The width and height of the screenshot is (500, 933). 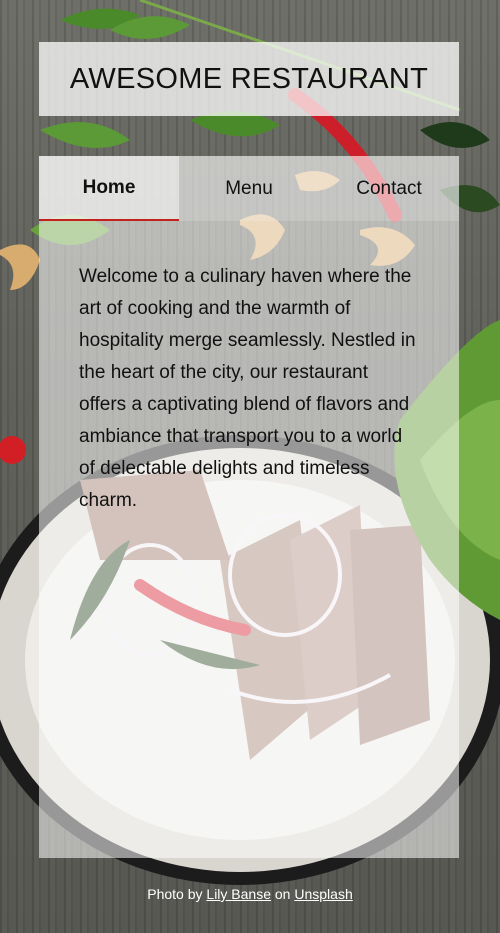 What do you see at coordinates (323, 894) in the screenshot?
I see `unsplash-link: Unsplash` at bounding box center [323, 894].